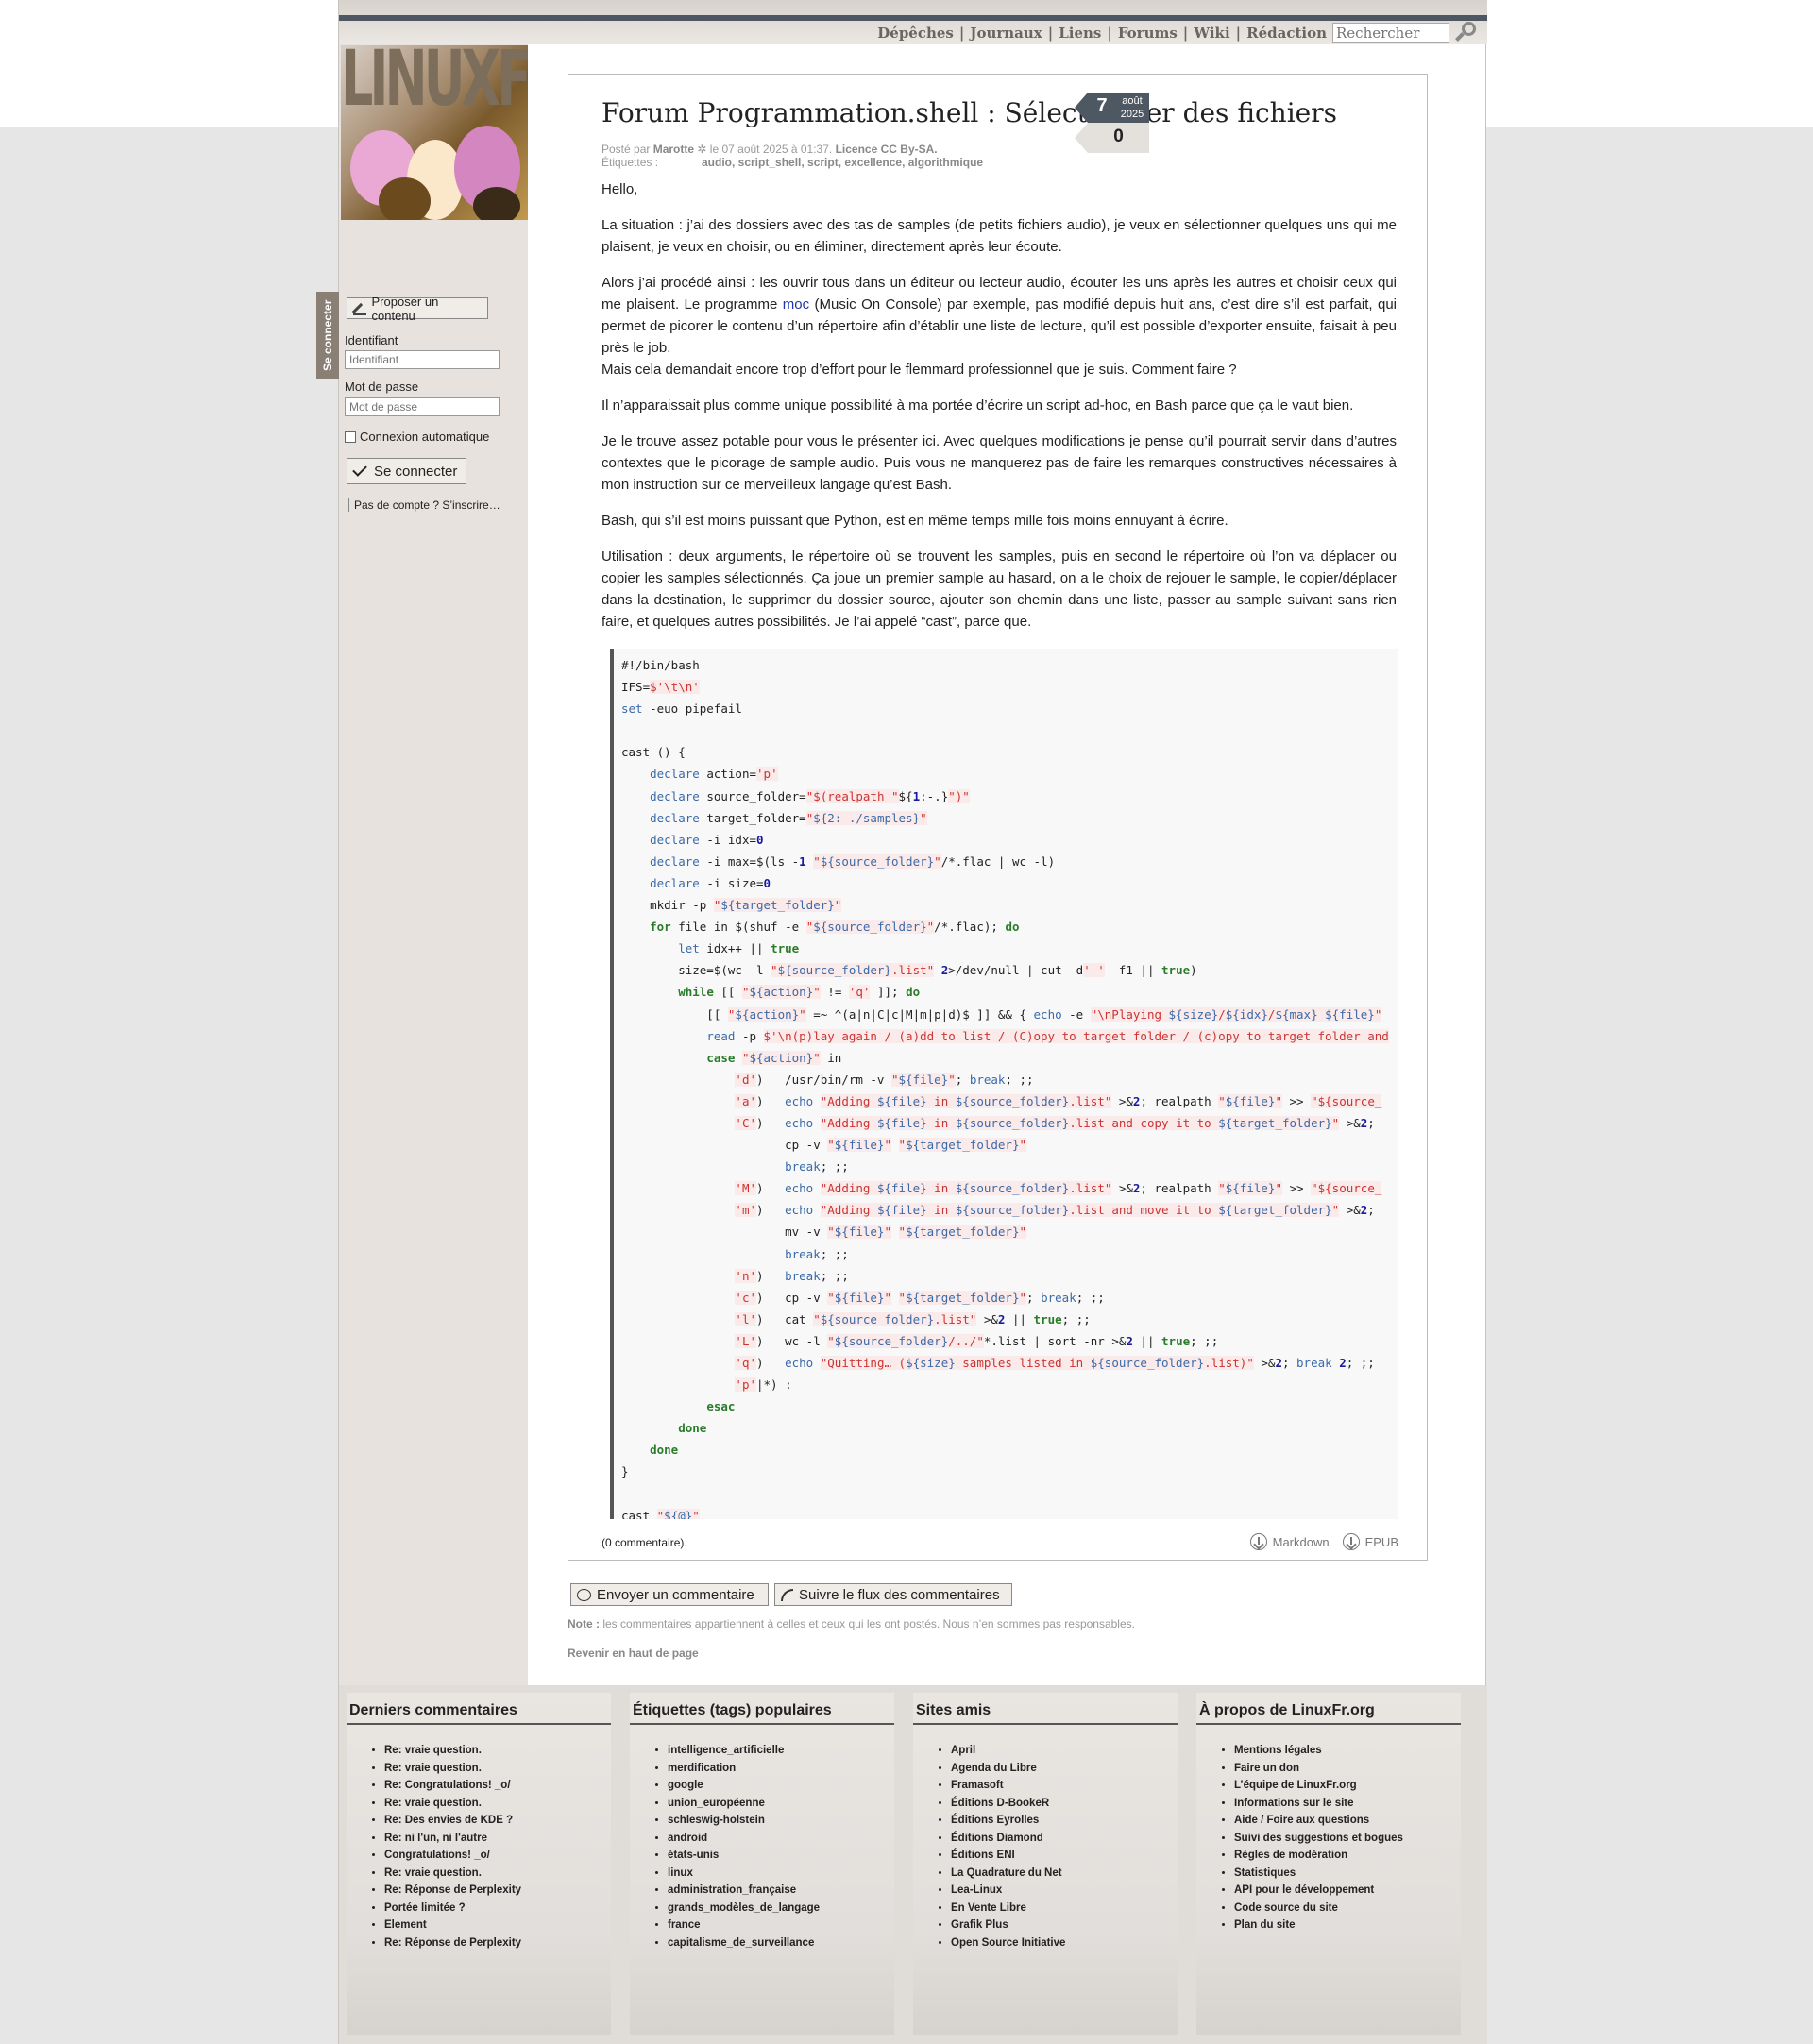  I want to click on footer-link: Éditions Diamond, so click(1064, 1839).